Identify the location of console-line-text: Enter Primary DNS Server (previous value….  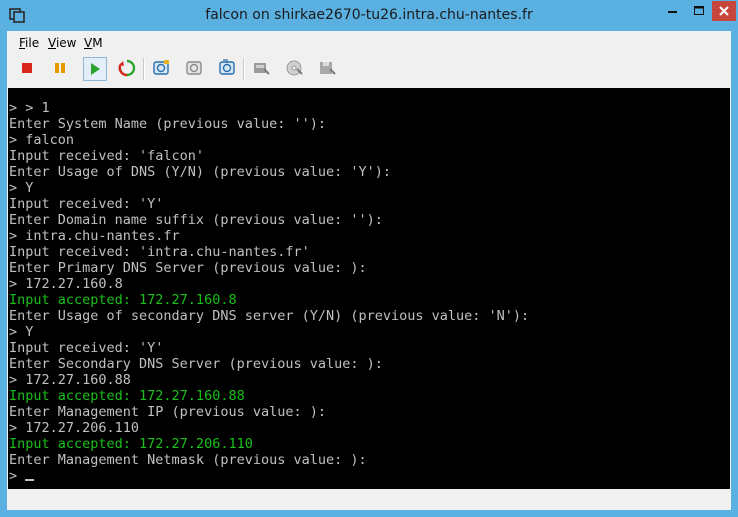
(188, 268).